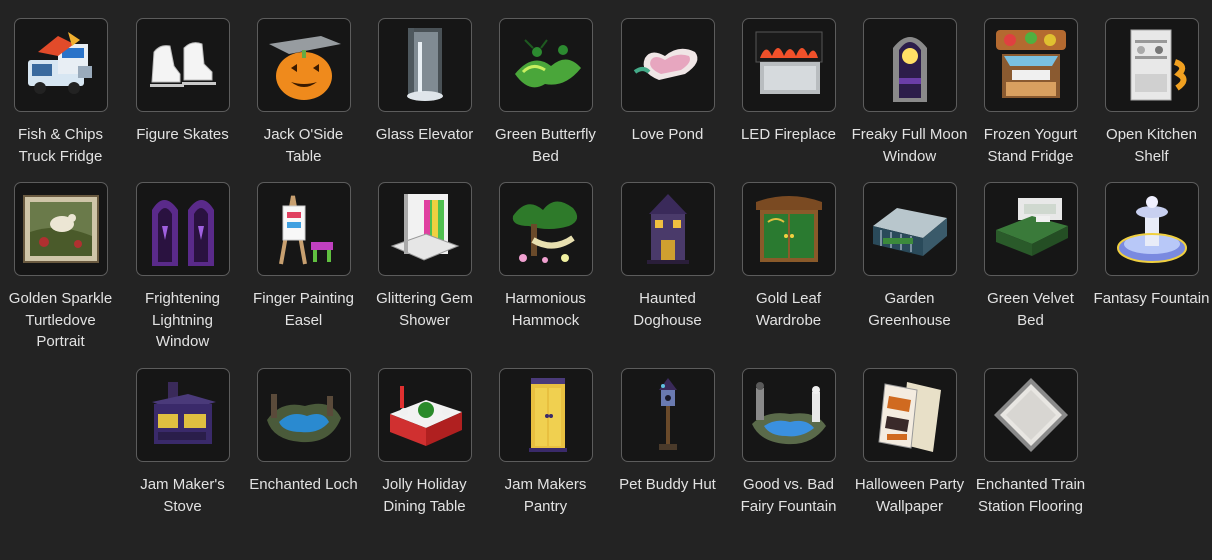  I want to click on item-haunted-doghouse: Haunted Doghouse, so click(667, 256).